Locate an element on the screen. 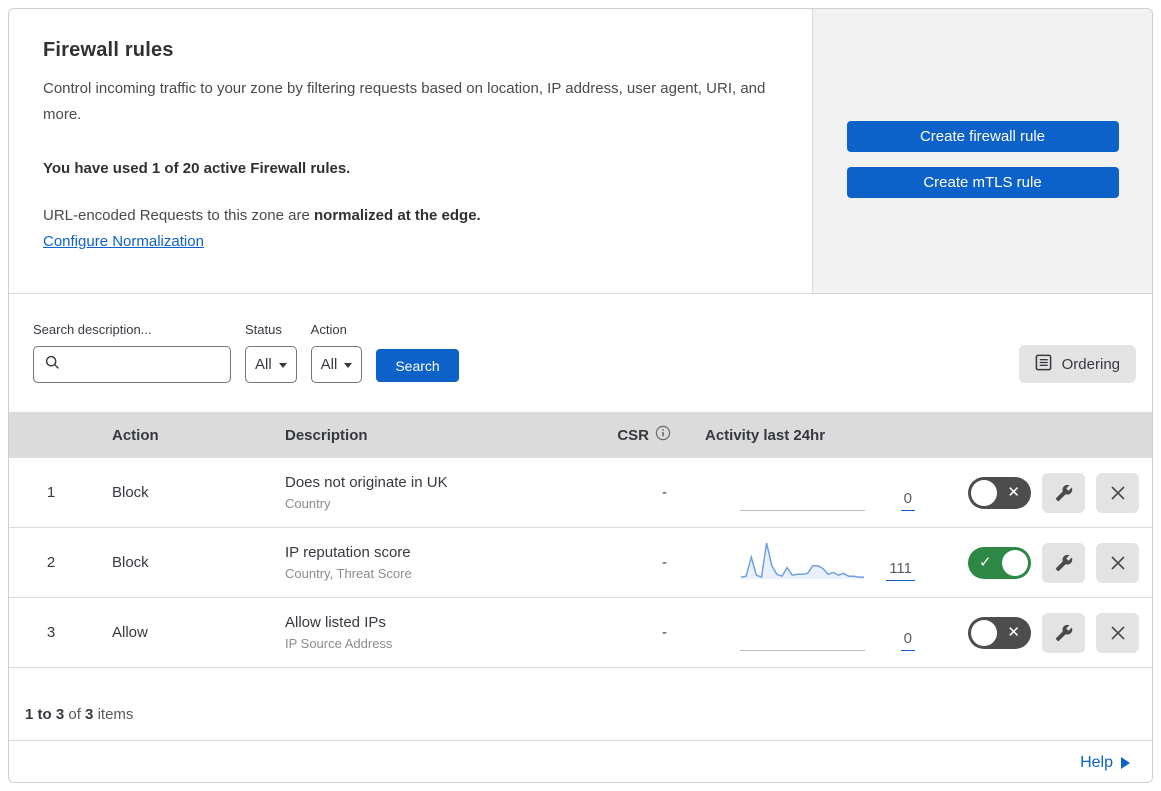  rule-description-cell: Allow listed IPs IP Source Address is located at coordinates (440, 632).